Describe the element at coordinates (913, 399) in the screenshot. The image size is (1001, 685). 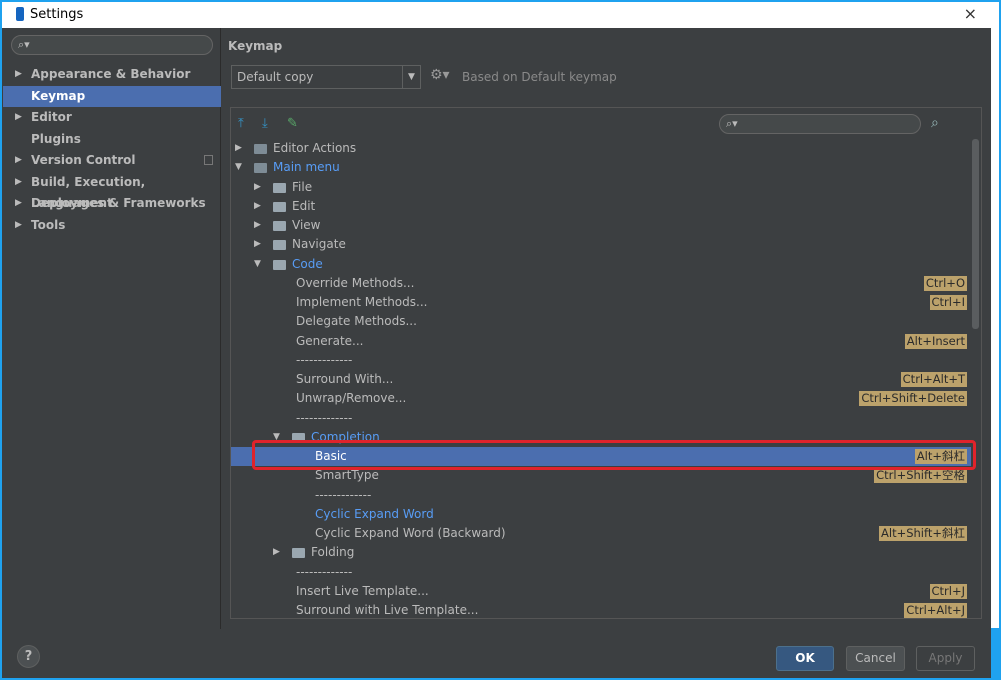
I see `shortcut-badge: Ctrl+Shift+Delete` at that location.